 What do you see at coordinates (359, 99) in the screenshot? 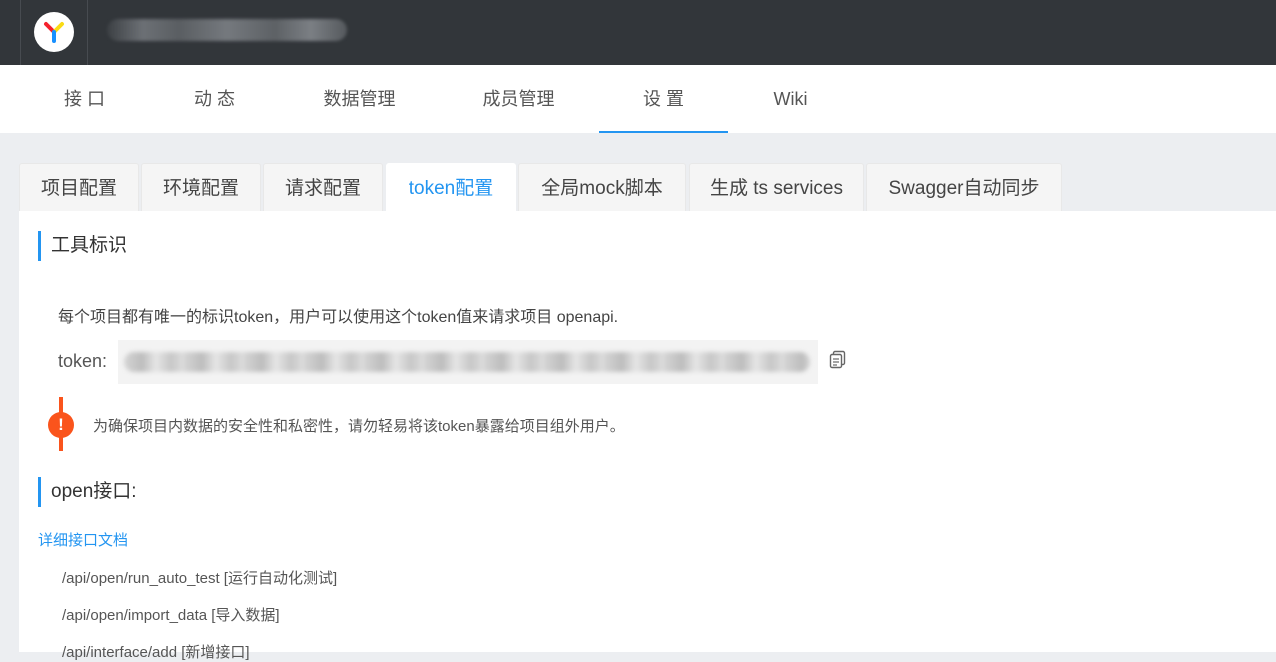
I see `nav-data-management: 数据管理` at bounding box center [359, 99].